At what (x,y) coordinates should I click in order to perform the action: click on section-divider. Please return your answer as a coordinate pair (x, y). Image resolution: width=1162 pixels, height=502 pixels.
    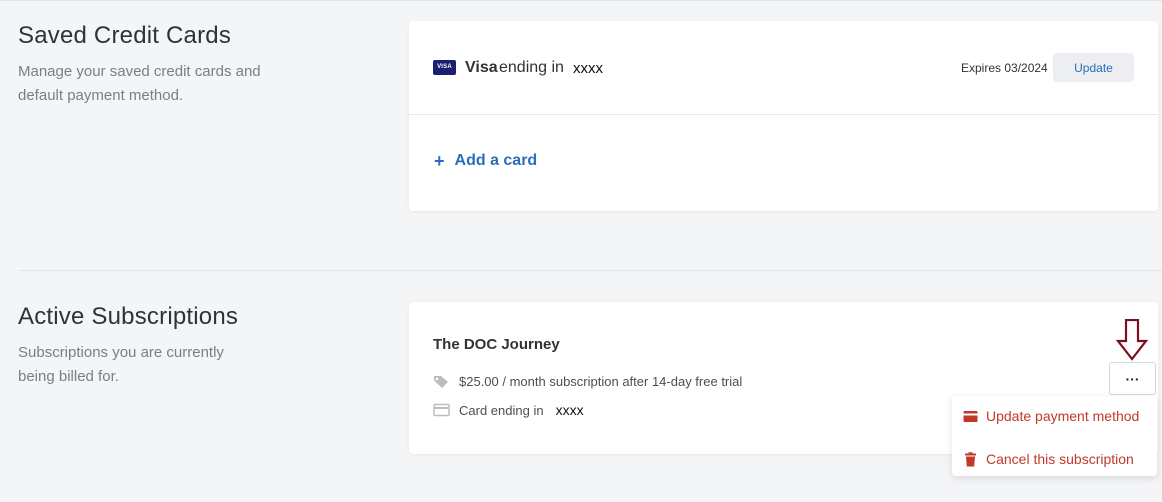
    Looking at the image, I should click on (590, 270).